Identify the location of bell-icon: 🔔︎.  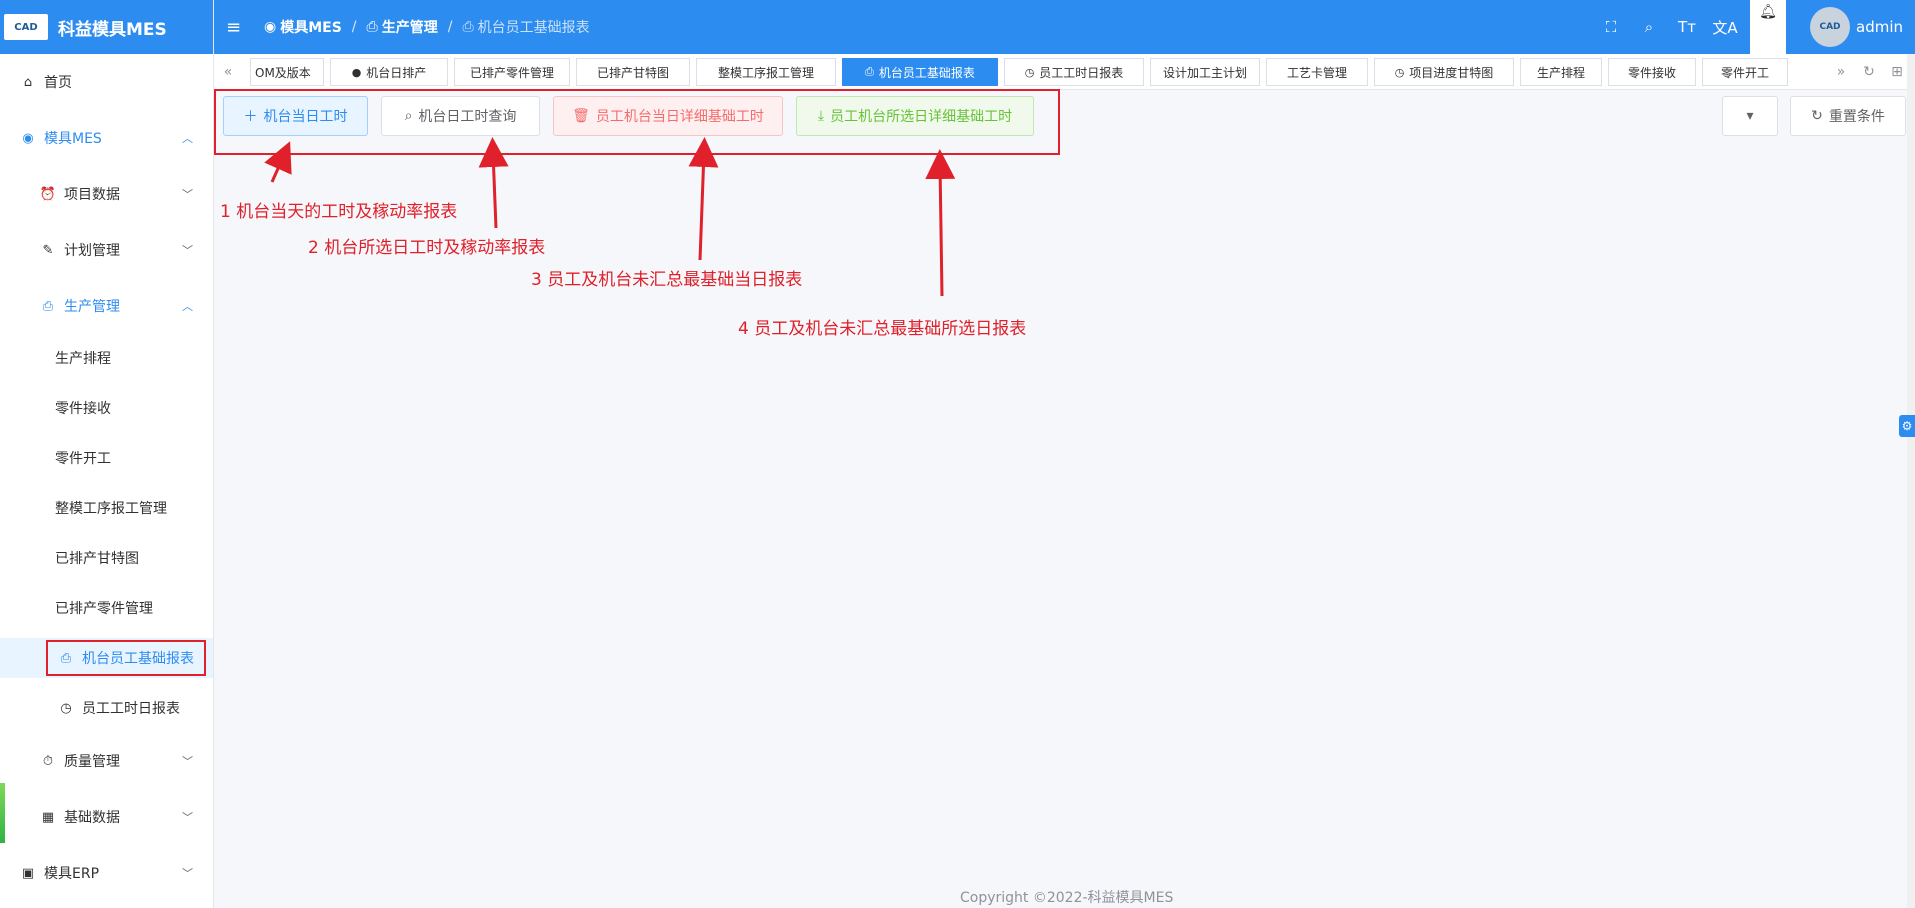
(1768, 27).